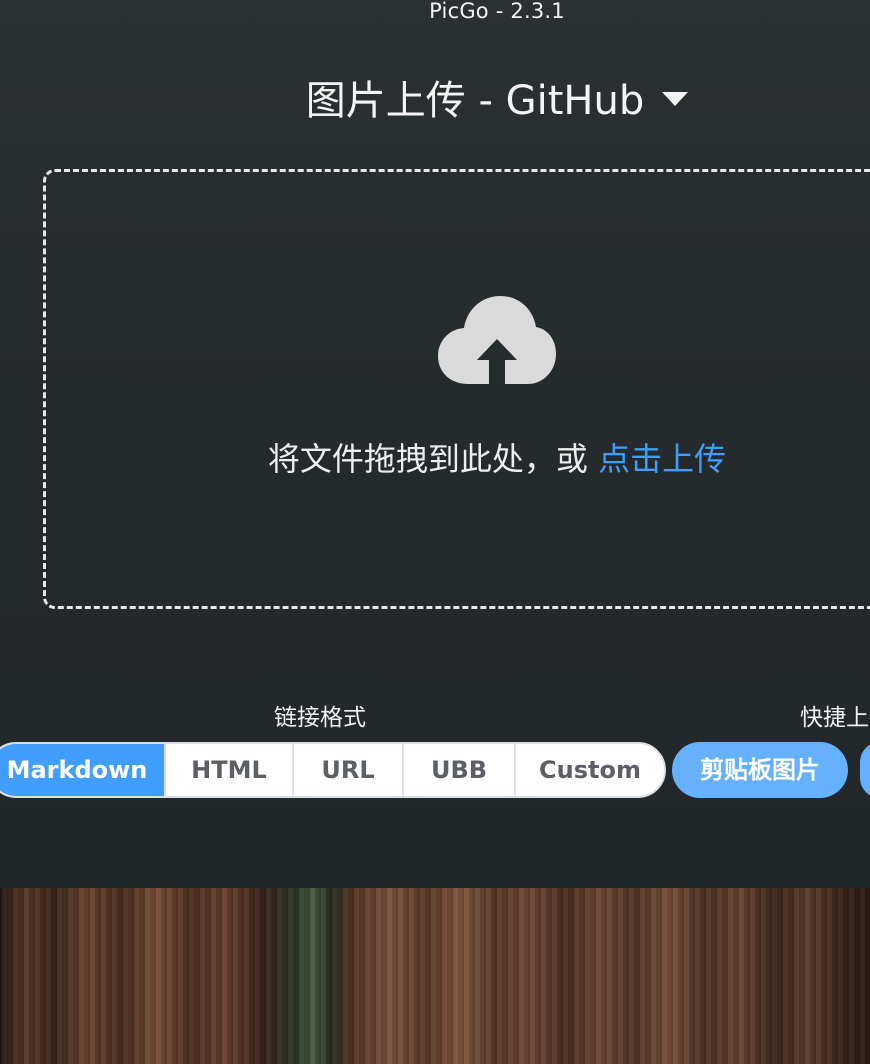 The width and height of the screenshot is (870, 1064). Describe the element at coordinates (347, 770) in the screenshot. I see `format-url-button: URL` at that location.